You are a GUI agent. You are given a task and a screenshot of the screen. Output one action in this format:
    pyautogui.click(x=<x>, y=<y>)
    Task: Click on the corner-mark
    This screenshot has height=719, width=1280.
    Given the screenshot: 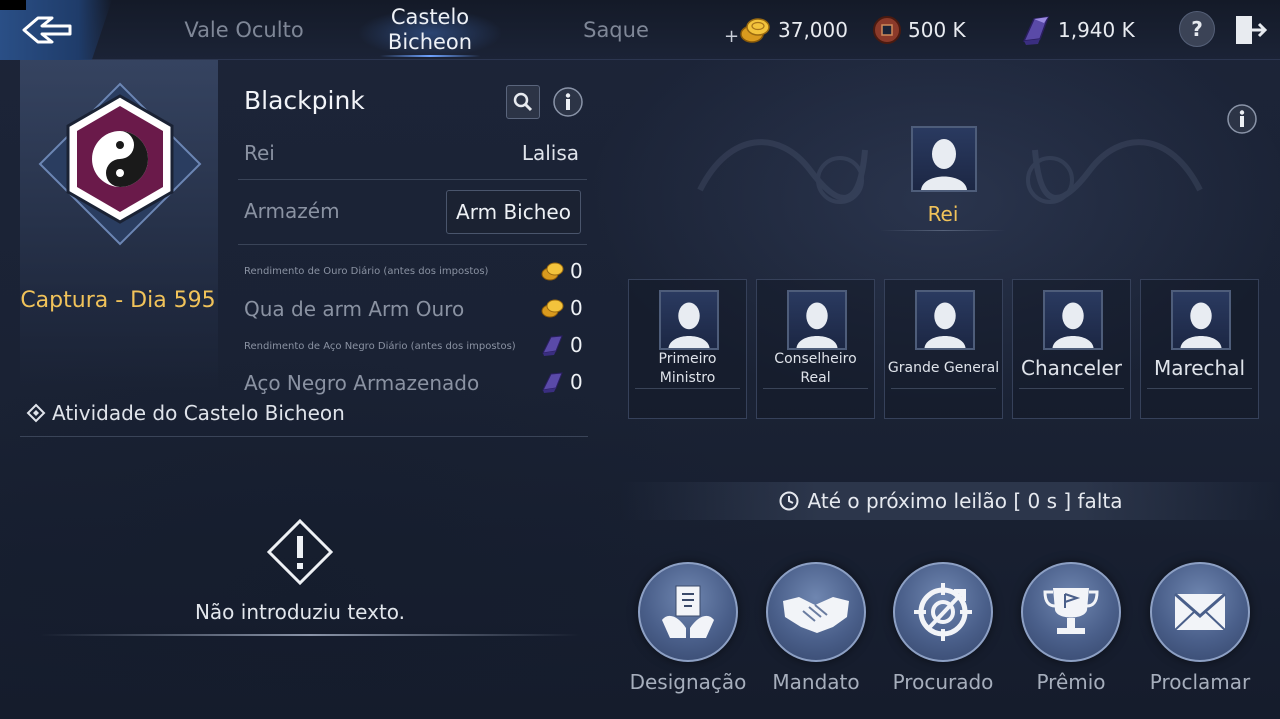 What is the action you would take?
    pyautogui.click(x=13, y=5)
    